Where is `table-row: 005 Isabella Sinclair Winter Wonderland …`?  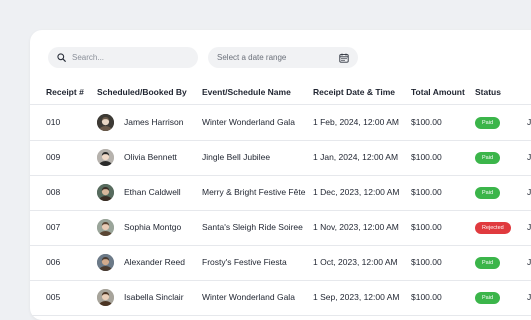 table-row: 005 Isabella Sinclair Winter Wonderland … is located at coordinates (280, 298).